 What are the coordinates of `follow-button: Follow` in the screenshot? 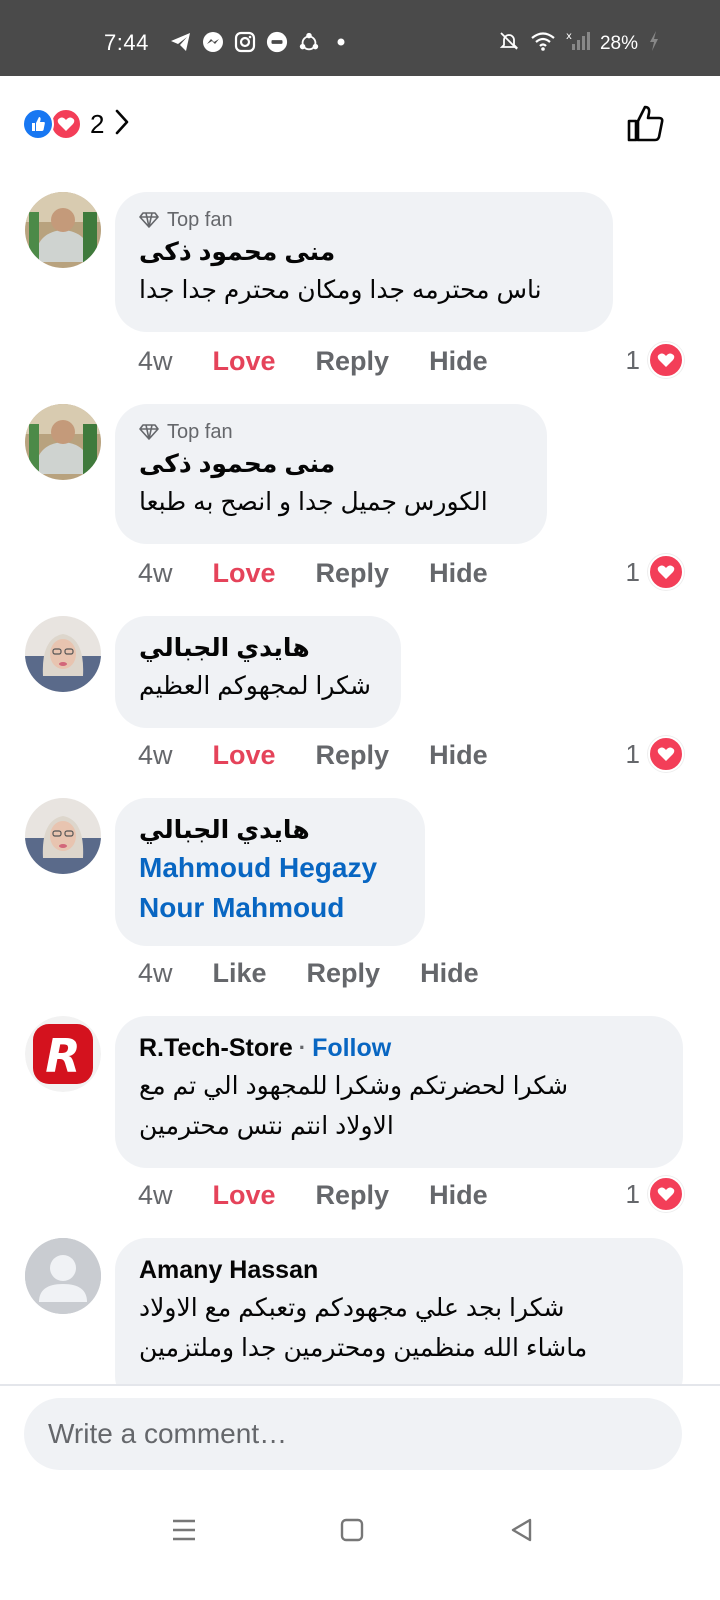 It's located at (351, 1048).